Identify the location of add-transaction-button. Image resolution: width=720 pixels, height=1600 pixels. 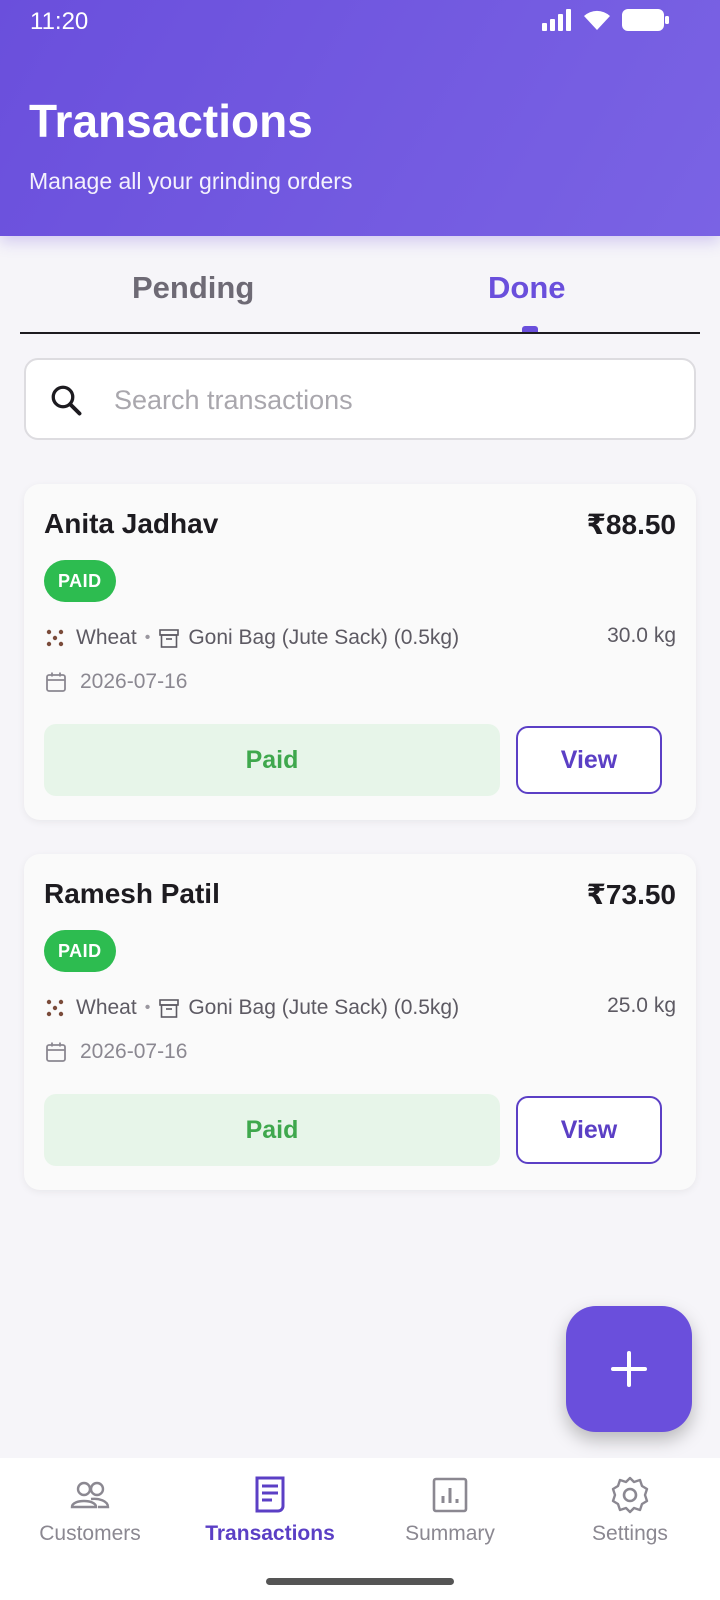
(629, 1369).